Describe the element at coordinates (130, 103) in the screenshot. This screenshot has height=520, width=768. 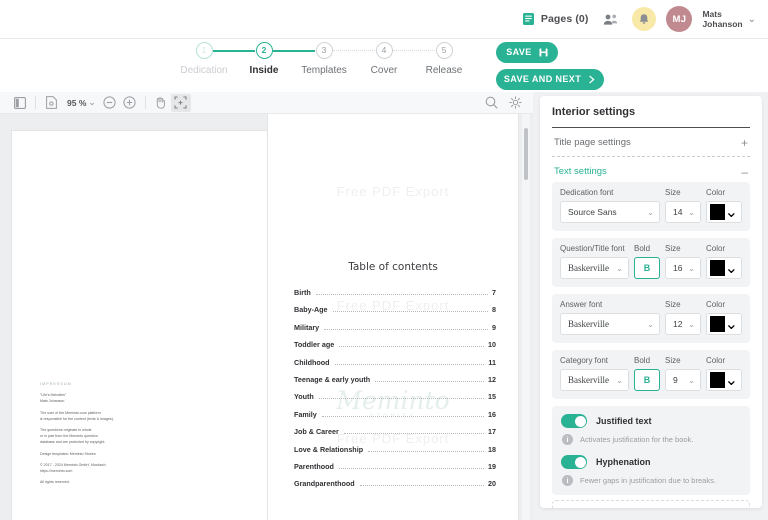
I see `zoom-in-icon` at that location.